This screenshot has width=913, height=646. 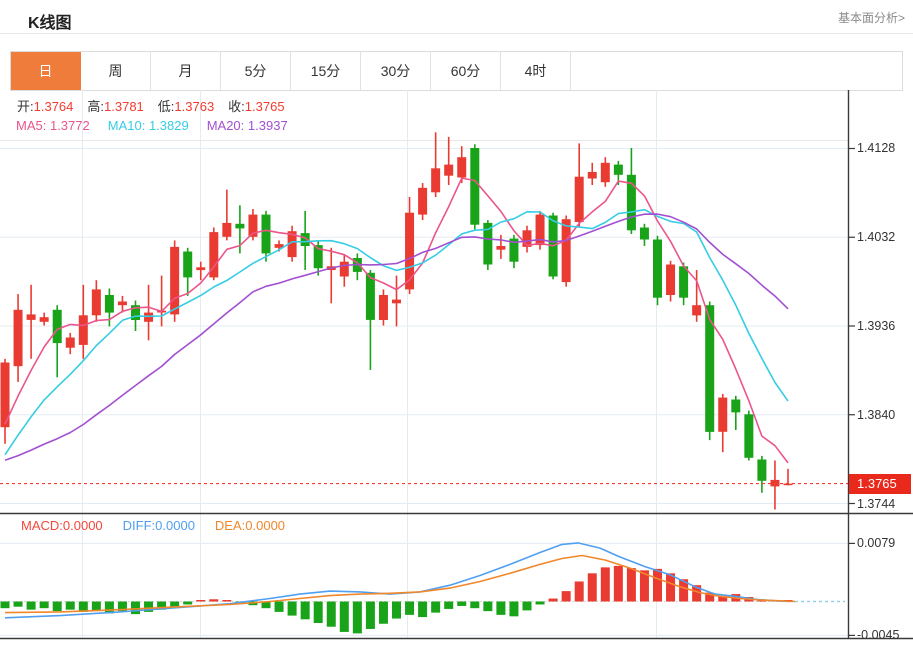 I want to click on low-value: 低:1.3763, so click(x=186, y=106).